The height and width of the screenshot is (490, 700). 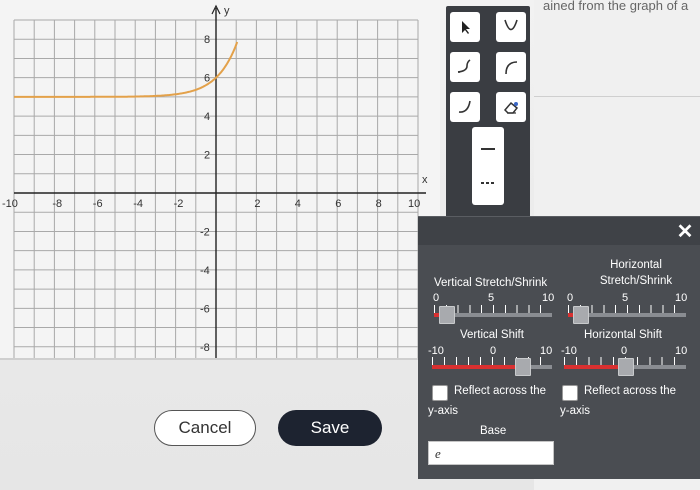 I want to click on line-style-selector, so click(x=488, y=166).